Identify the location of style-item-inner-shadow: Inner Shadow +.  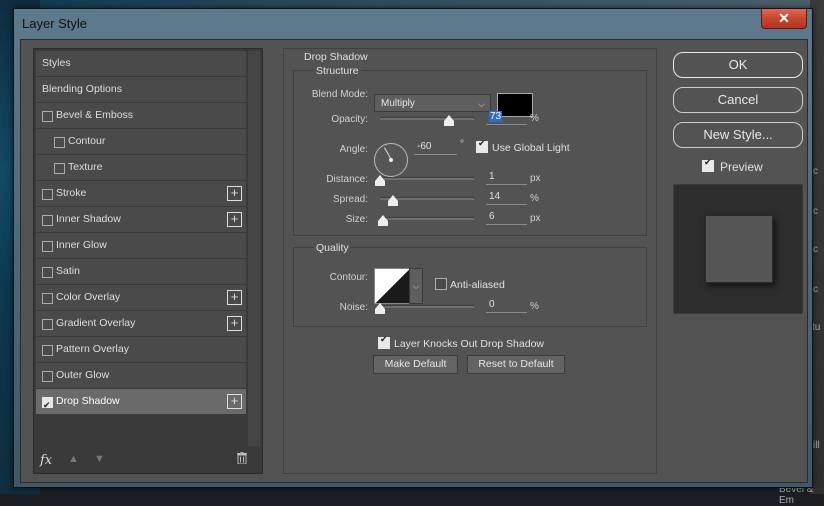
(141, 220).